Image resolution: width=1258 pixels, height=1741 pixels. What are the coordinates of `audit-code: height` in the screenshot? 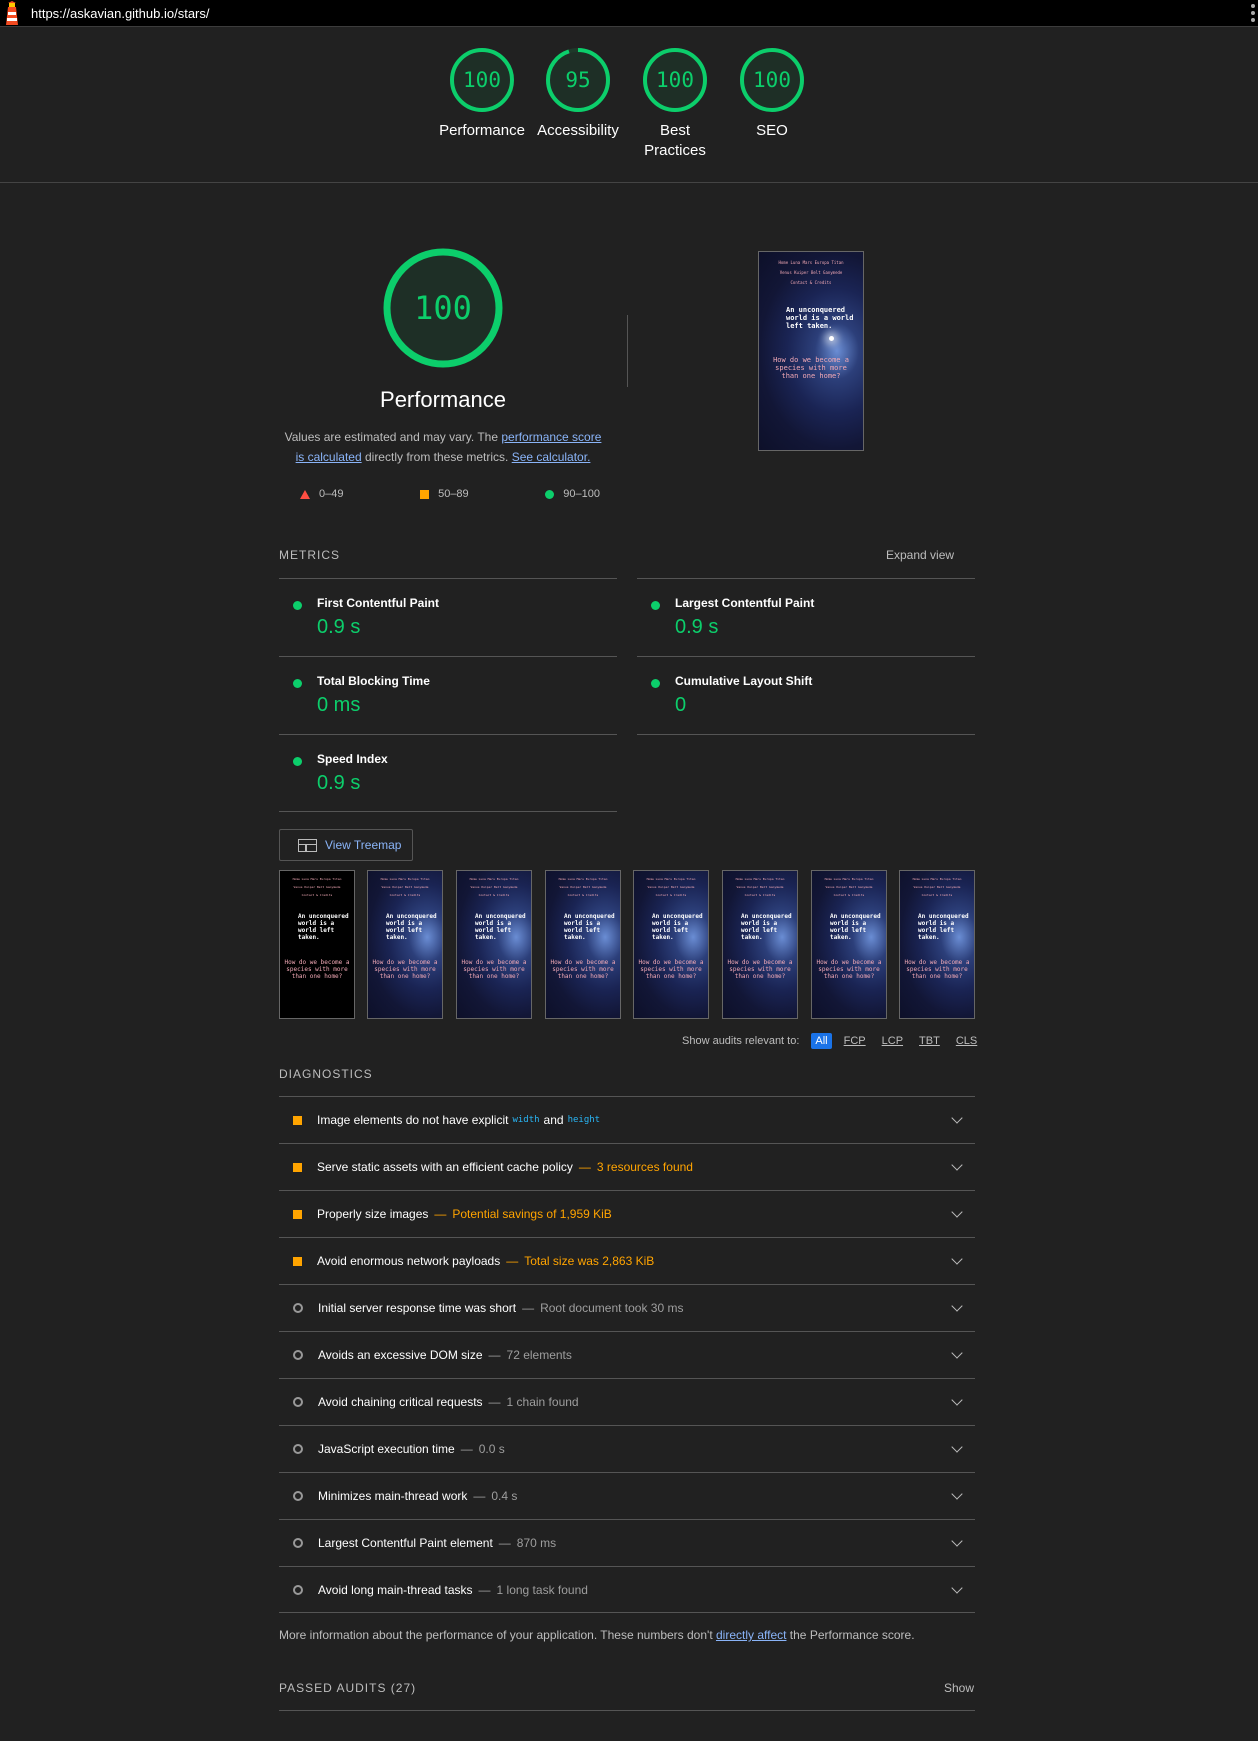 It's located at (584, 1120).